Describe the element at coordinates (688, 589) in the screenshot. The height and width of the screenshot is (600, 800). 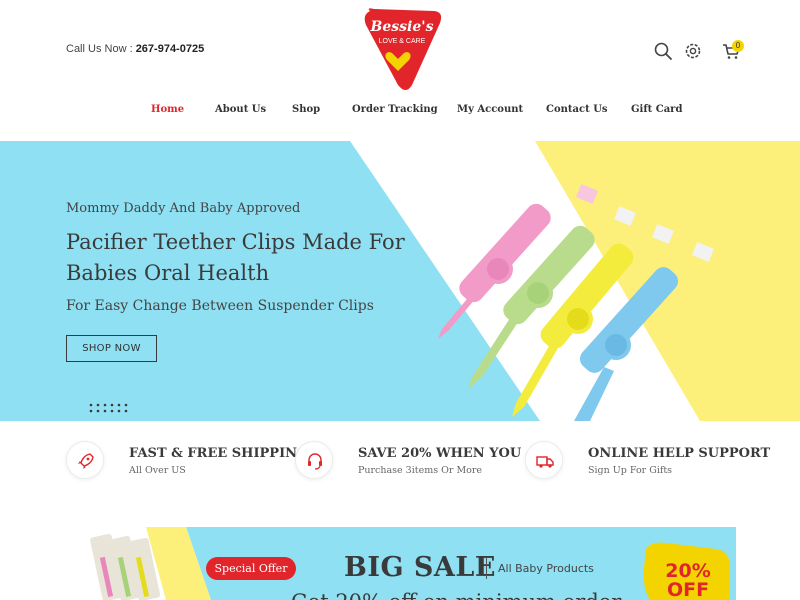
I see `discount-word: OFF` at that location.